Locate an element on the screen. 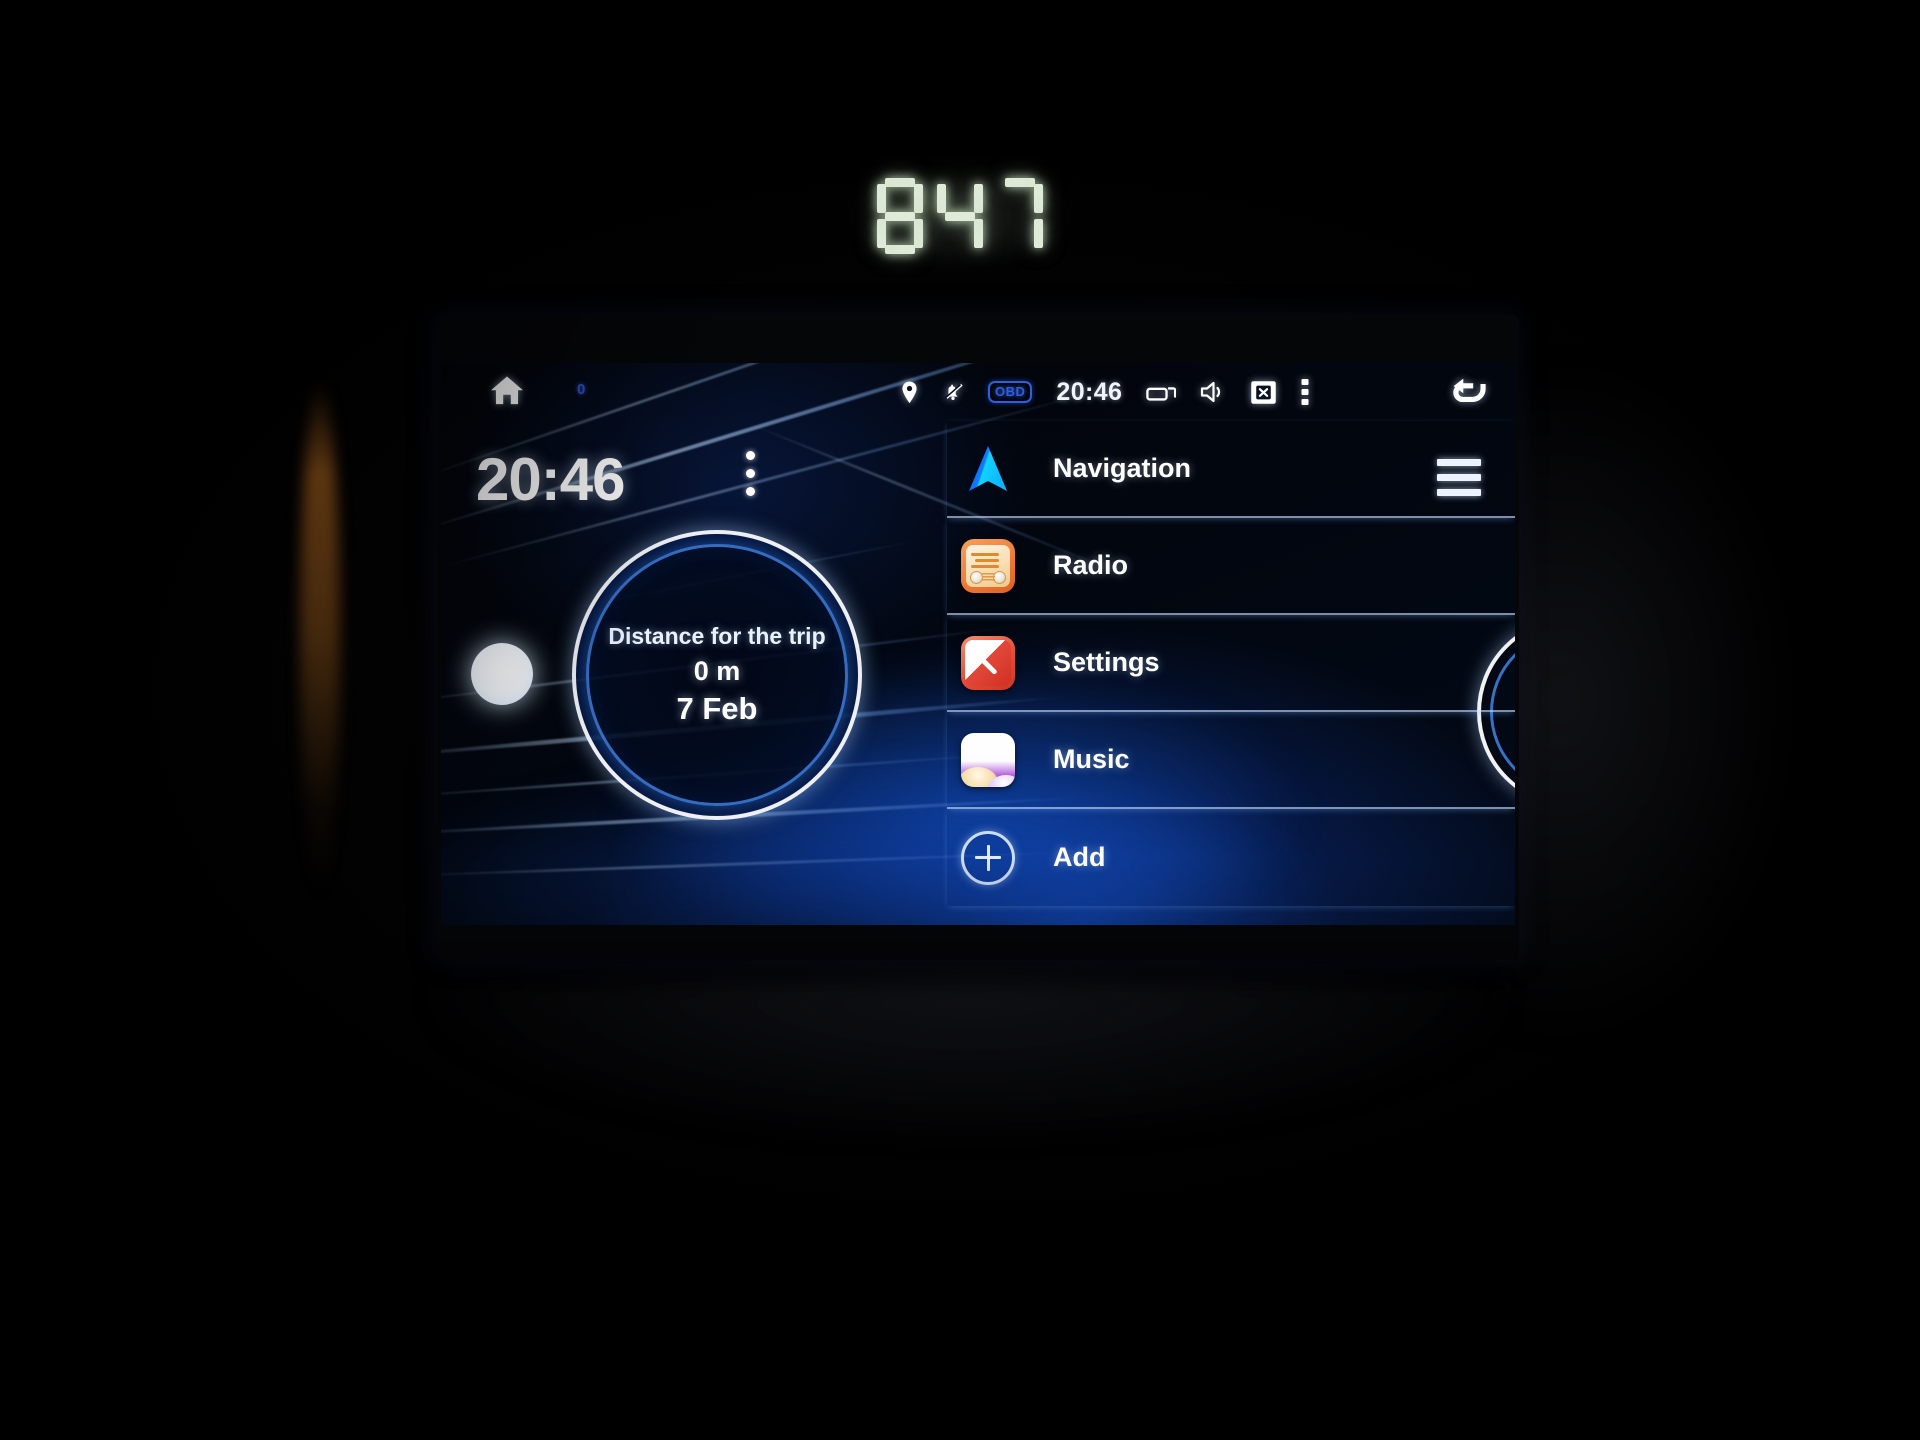 This screenshot has width=1920, height=1440. app-row-settings: Settings is located at coordinates (1231, 663).